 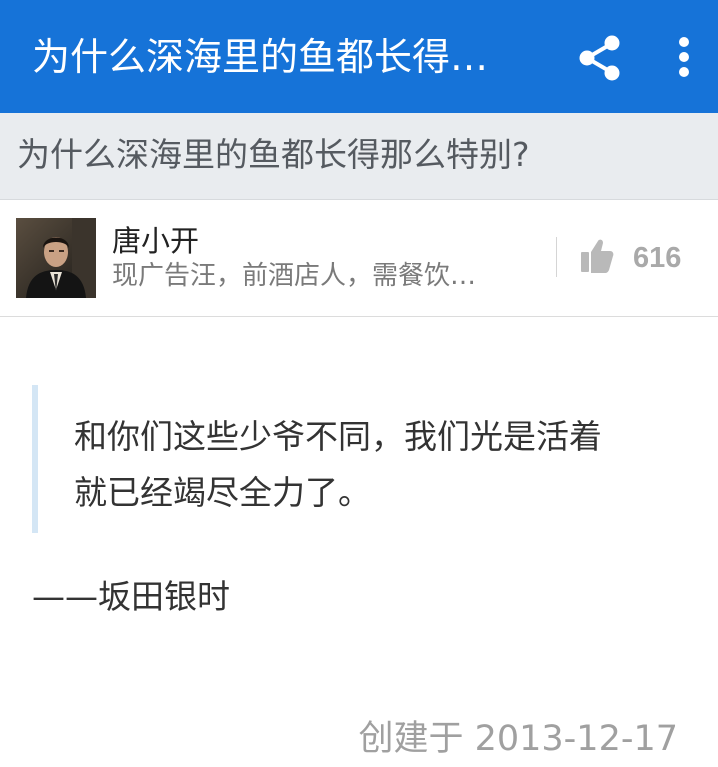 I want to click on vote-count: 616, so click(x=657, y=258).